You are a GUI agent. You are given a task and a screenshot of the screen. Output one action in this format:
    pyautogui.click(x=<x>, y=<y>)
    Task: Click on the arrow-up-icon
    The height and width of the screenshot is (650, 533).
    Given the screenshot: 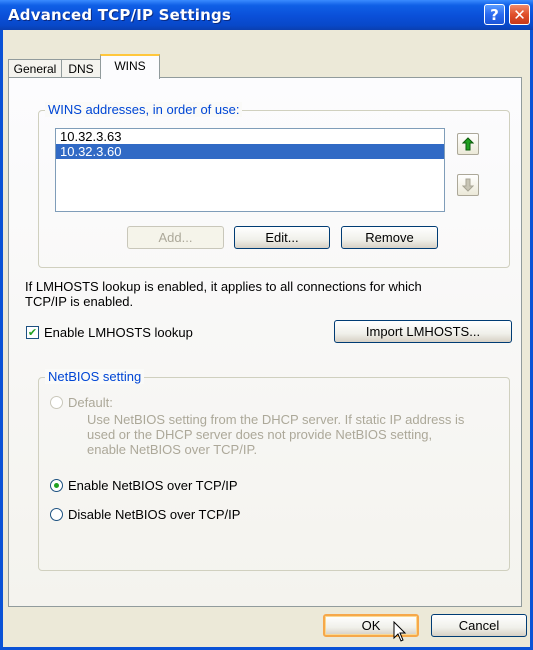 What is the action you would take?
    pyautogui.click(x=468, y=144)
    